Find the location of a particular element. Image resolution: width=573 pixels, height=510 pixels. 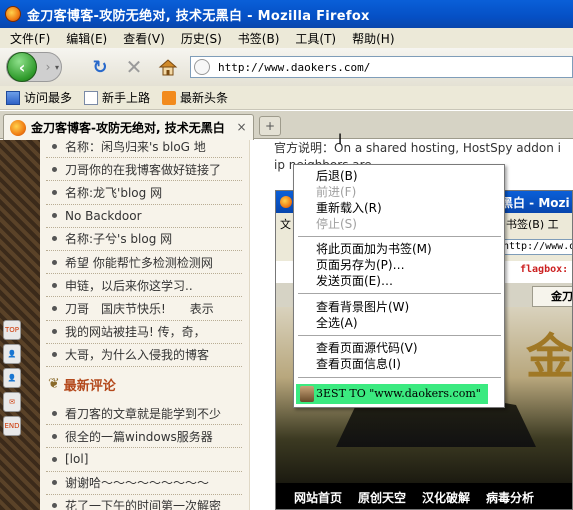

extension-avatar-icon is located at coordinates (307, 394).